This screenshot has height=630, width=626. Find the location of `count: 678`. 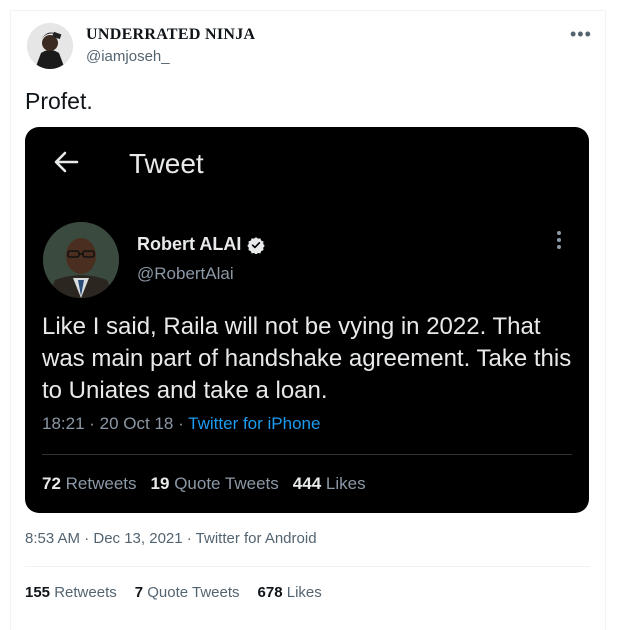

count: 678 is located at coordinates (270, 592).